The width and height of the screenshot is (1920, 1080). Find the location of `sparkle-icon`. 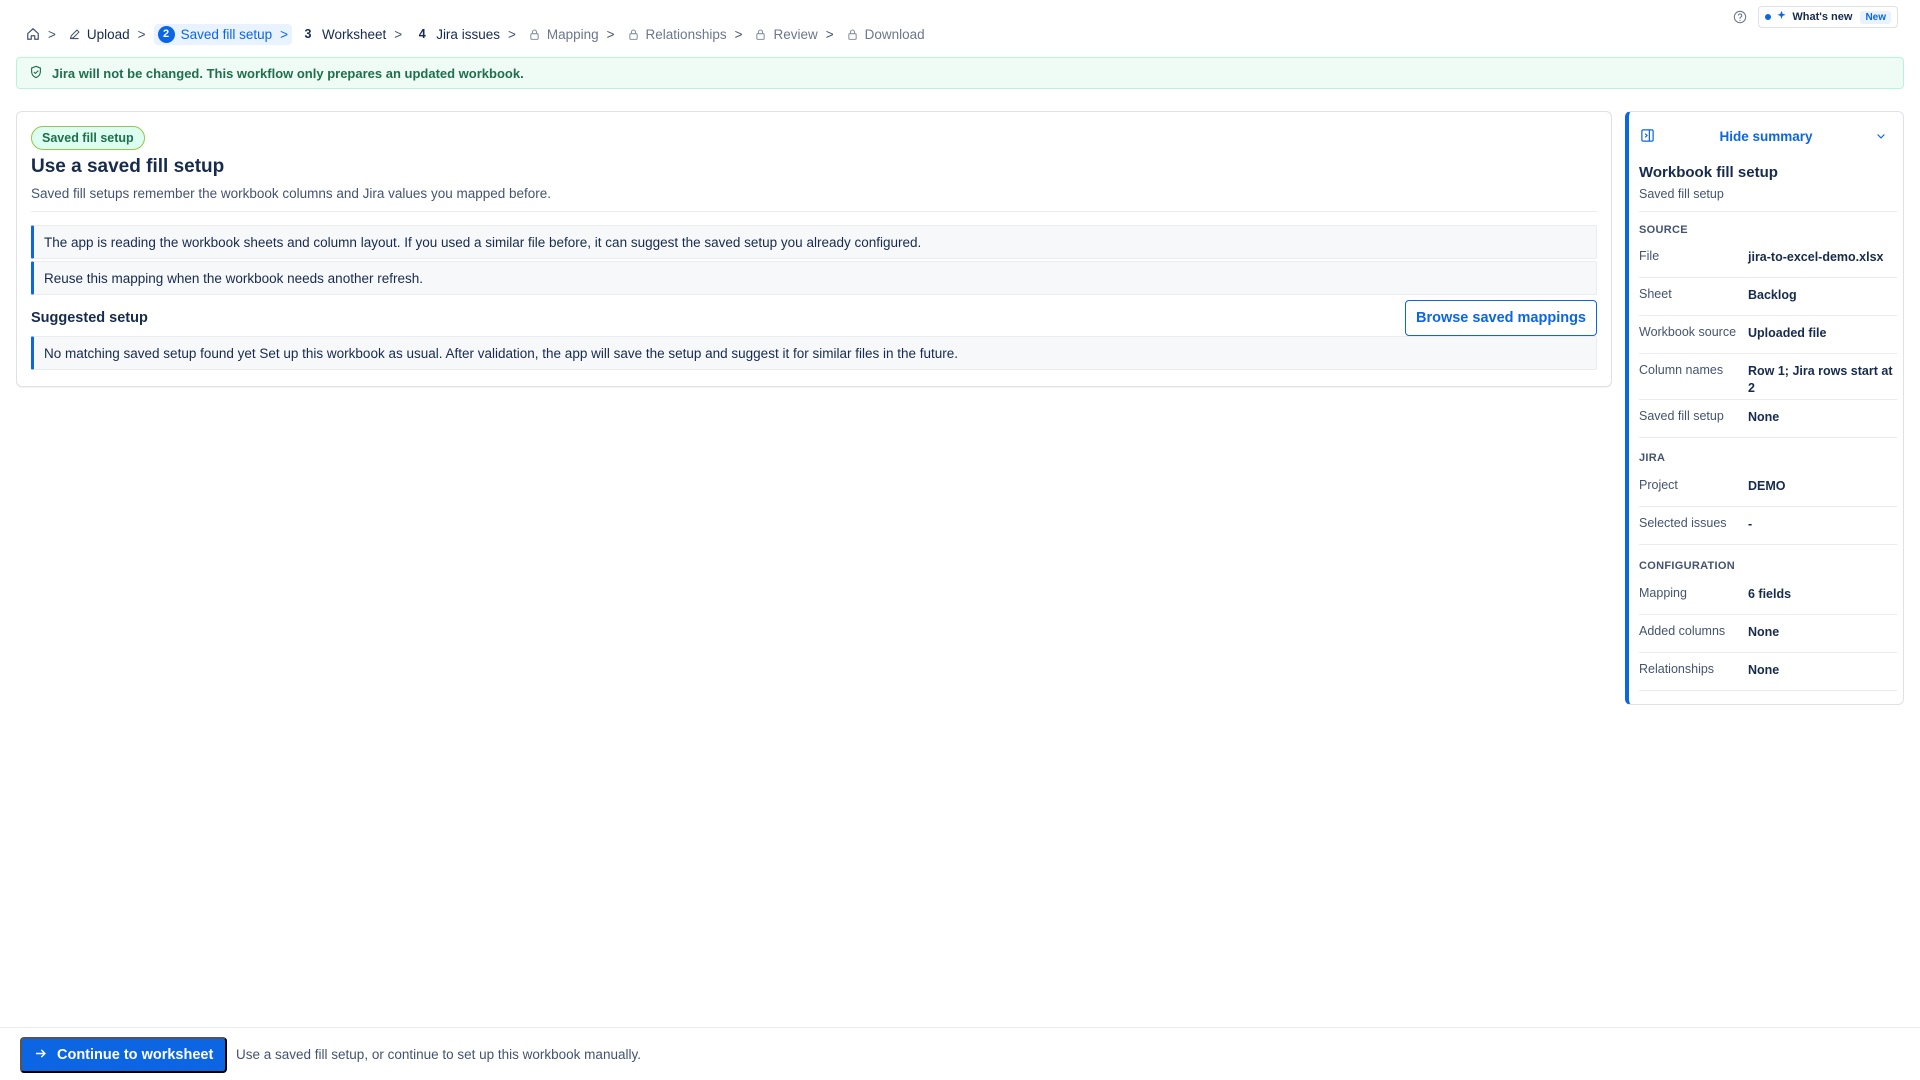

sparkle-icon is located at coordinates (1781, 17).